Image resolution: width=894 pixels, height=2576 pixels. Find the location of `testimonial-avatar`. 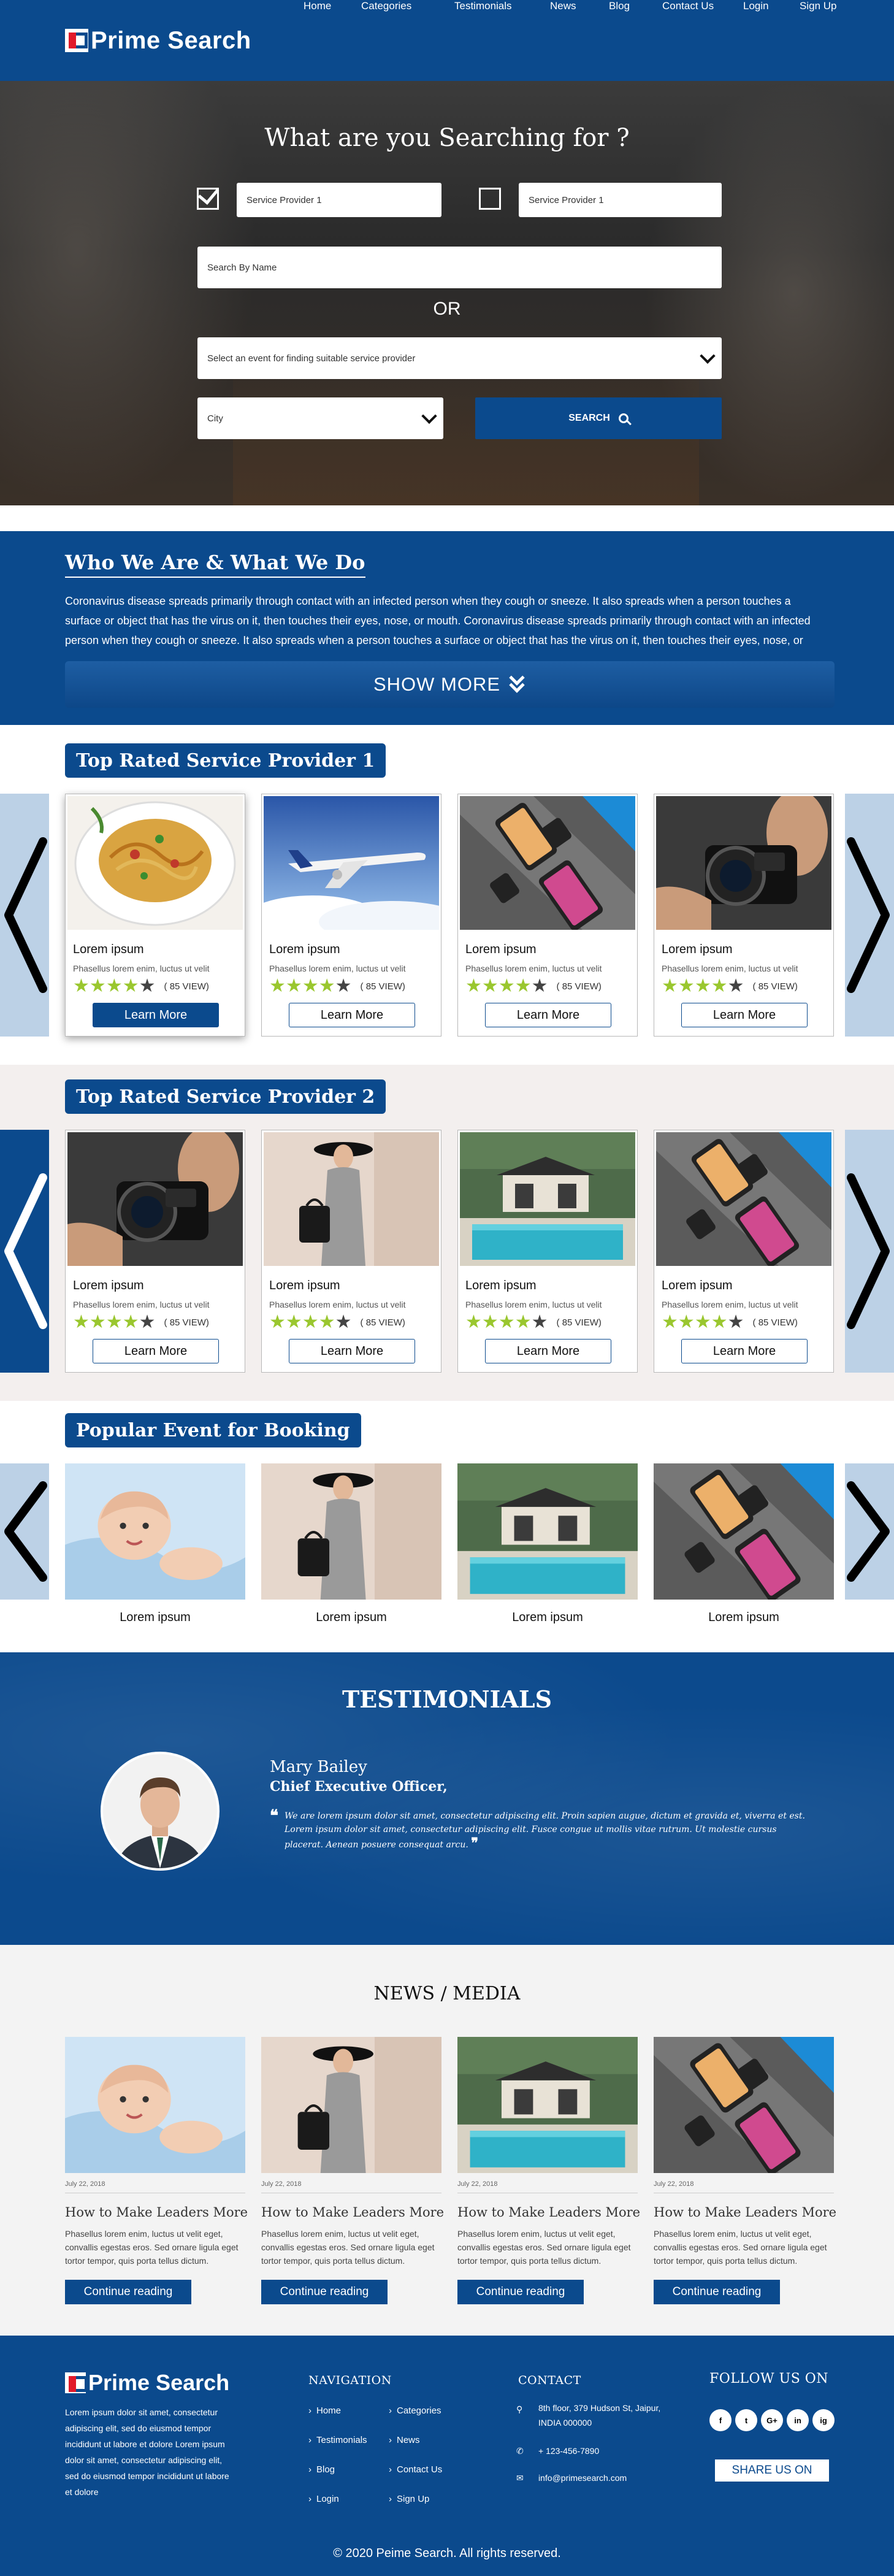

testimonial-avatar is located at coordinates (160, 1811).